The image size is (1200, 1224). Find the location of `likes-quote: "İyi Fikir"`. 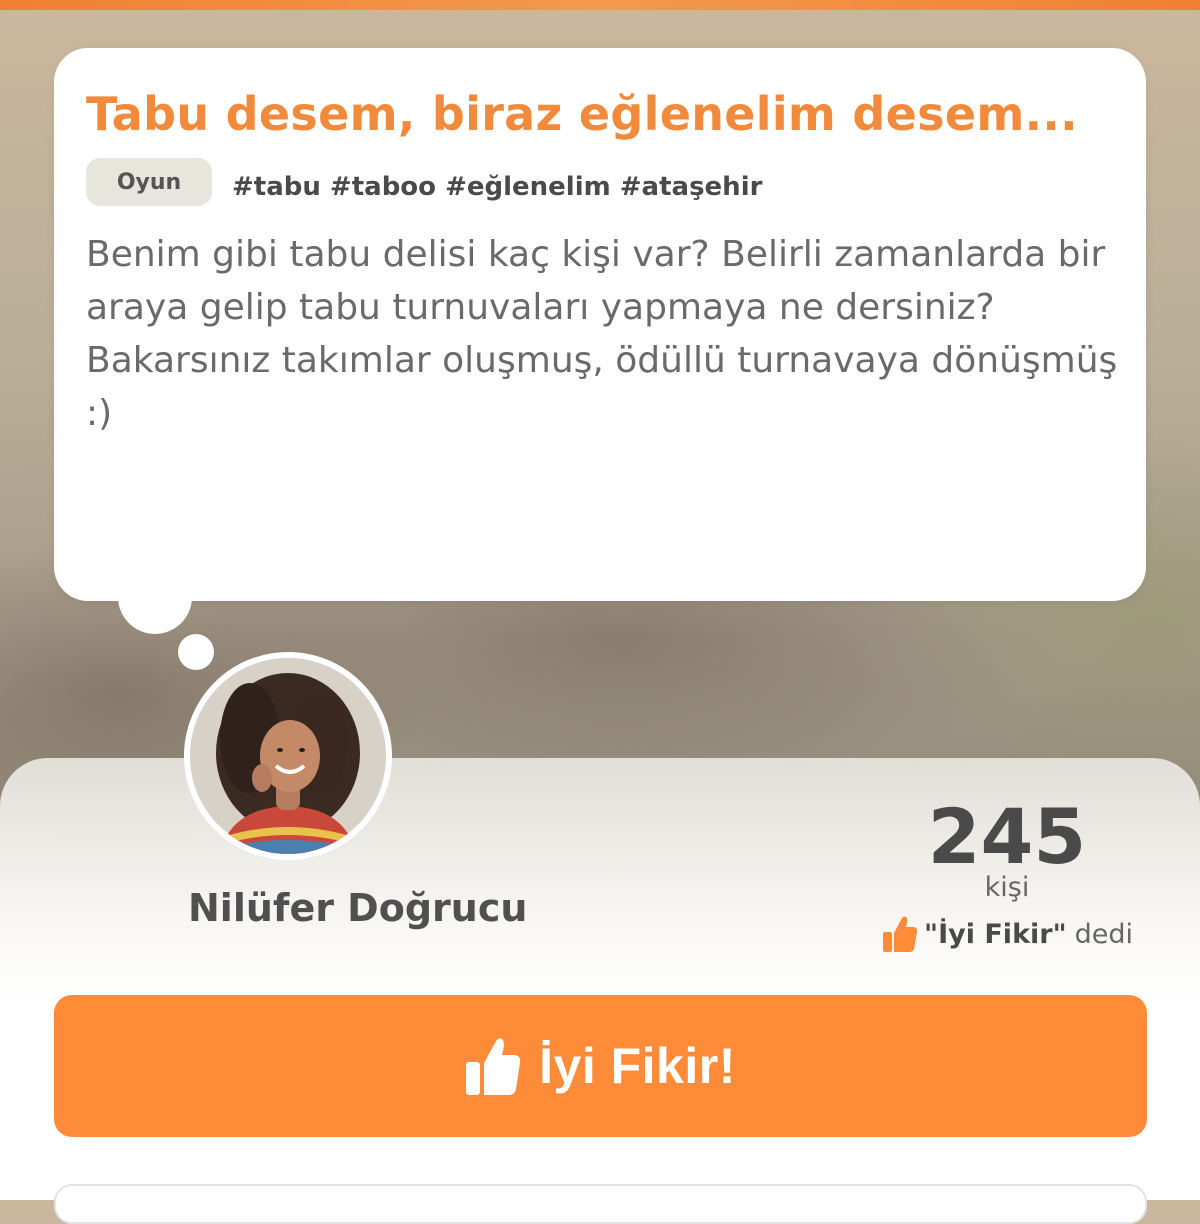

likes-quote: "İyi Fikir" is located at coordinates (995, 934).